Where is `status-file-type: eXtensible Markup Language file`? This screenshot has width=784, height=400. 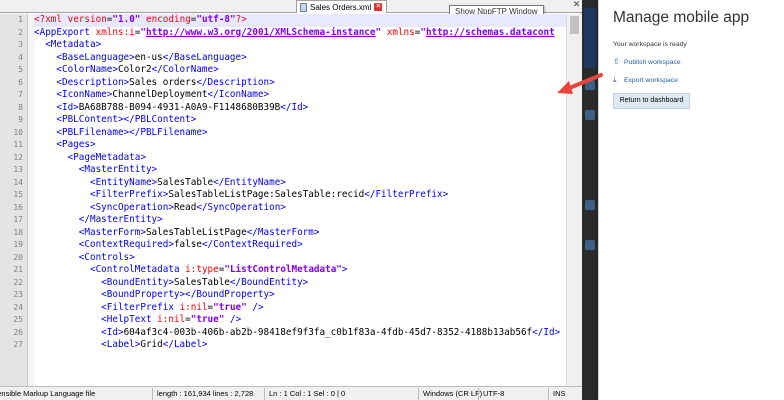
status-file-type: eXtensible Markup Language file is located at coordinates (48, 393).